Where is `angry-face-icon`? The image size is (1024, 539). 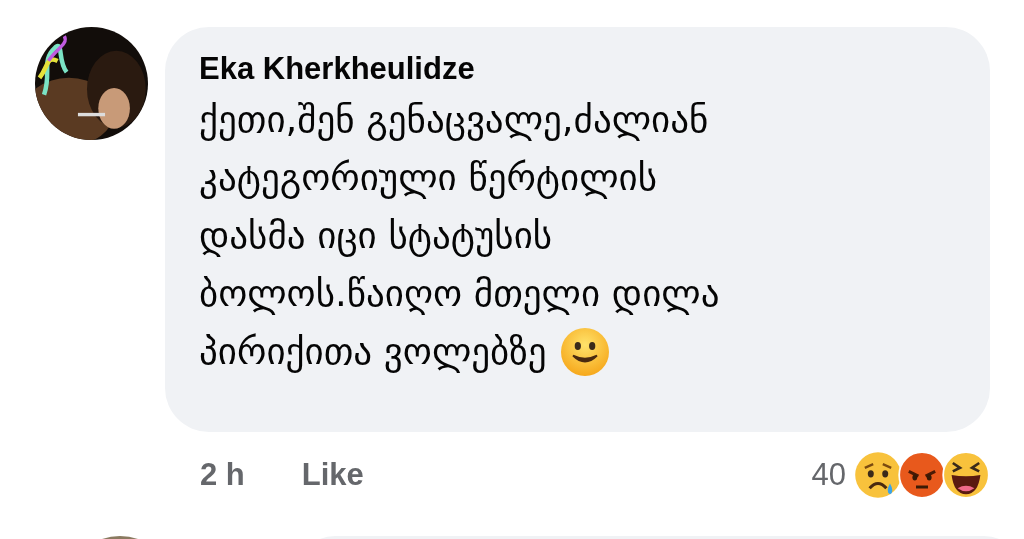
angry-face-icon is located at coordinates (922, 475).